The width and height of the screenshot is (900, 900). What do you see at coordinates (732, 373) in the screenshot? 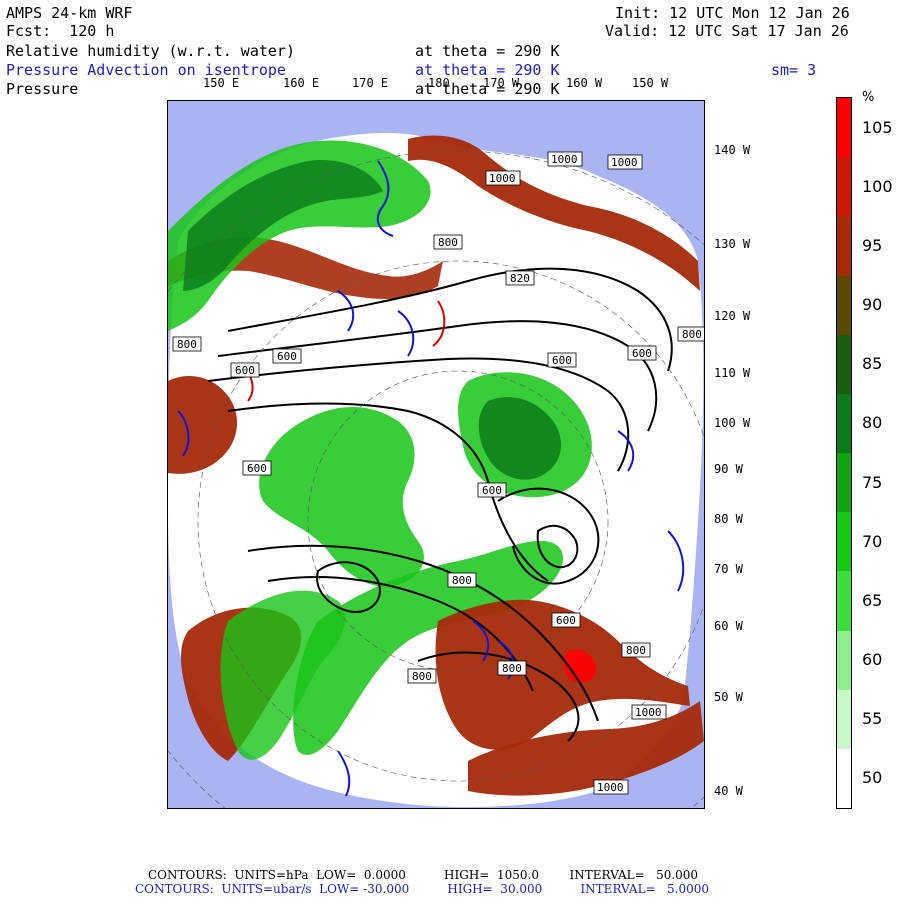
I see `lon-label-110w: 110 W` at bounding box center [732, 373].